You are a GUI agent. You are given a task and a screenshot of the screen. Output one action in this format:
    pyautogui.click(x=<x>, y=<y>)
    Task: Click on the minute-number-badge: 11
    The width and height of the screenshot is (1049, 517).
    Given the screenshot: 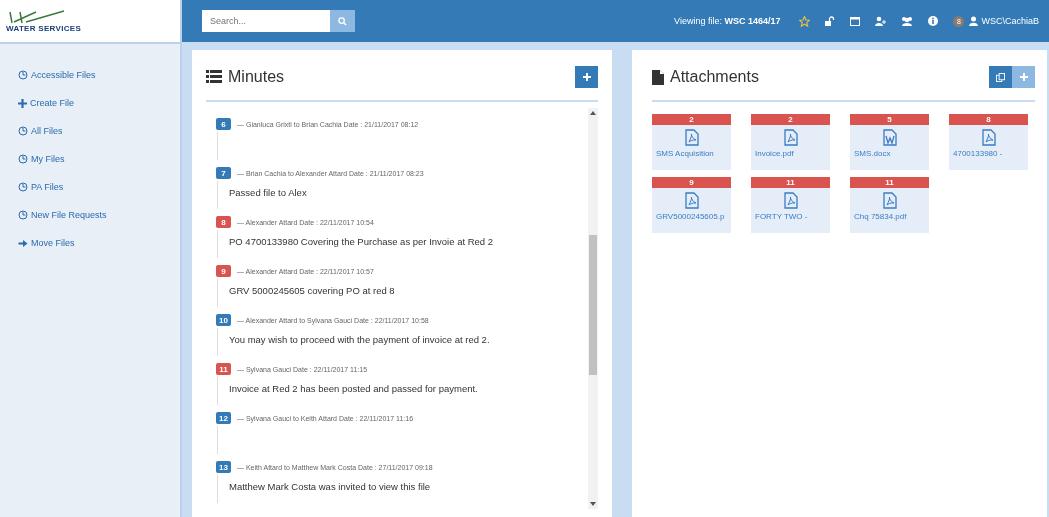 What is the action you would take?
    pyautogui.click(x=223, y=369)
    